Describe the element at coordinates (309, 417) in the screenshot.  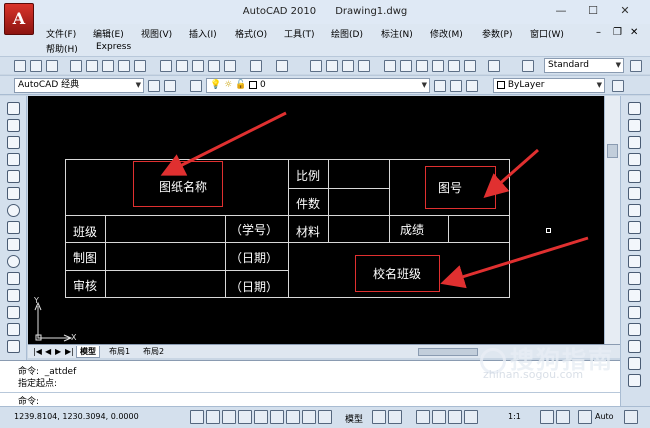
I see `dynamic-ucs-icon` at that location.